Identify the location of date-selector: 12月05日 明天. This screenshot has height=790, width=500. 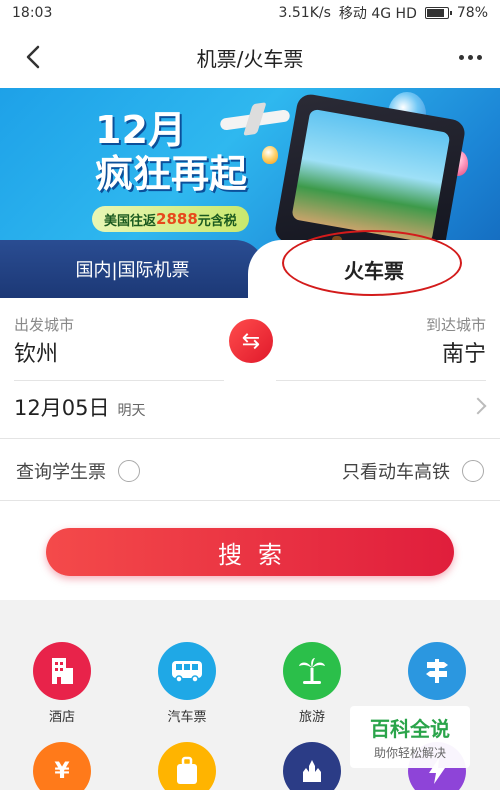
(79, 407).